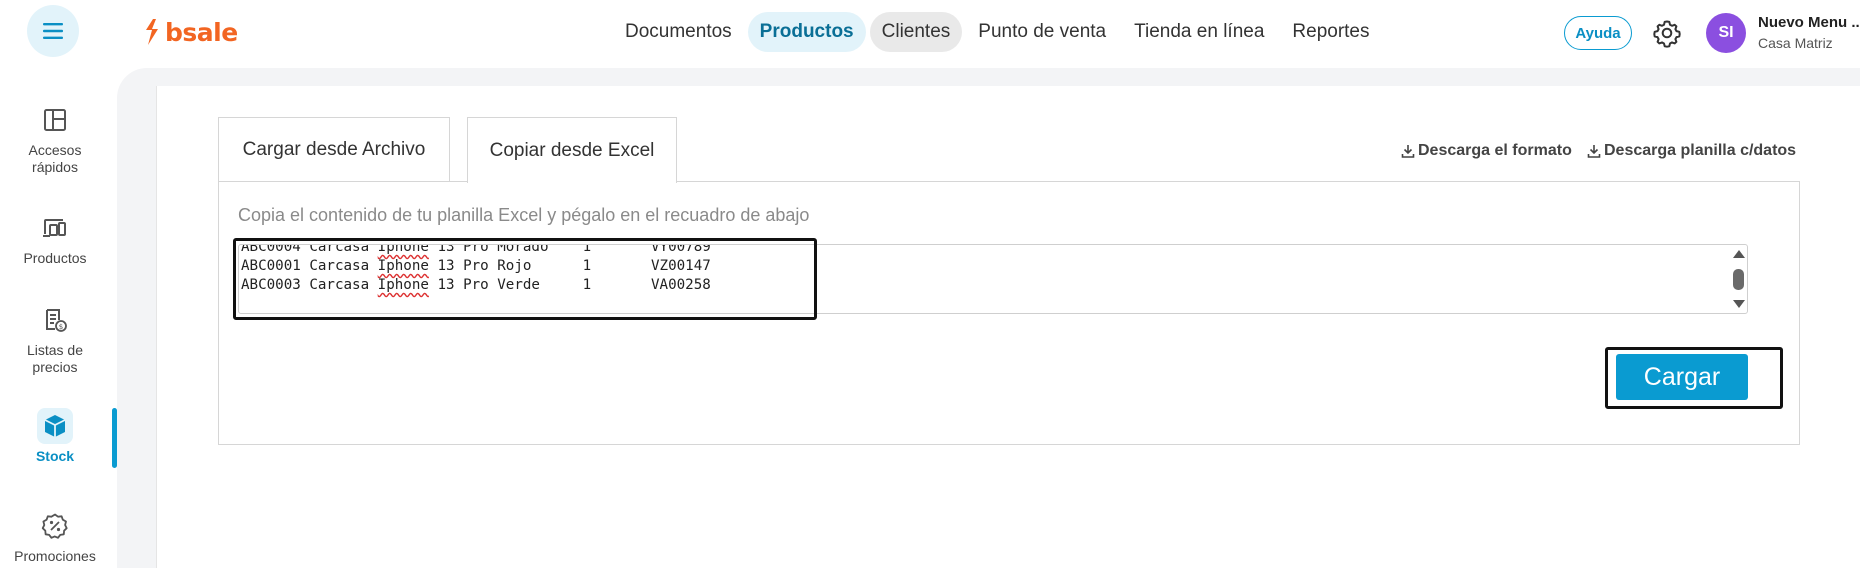  What do you see at coordinates (1199, 32) in the screenshot?
I see `nav-tienda-en-linea: Tienda en línea` at bounding box center [1199, 32].